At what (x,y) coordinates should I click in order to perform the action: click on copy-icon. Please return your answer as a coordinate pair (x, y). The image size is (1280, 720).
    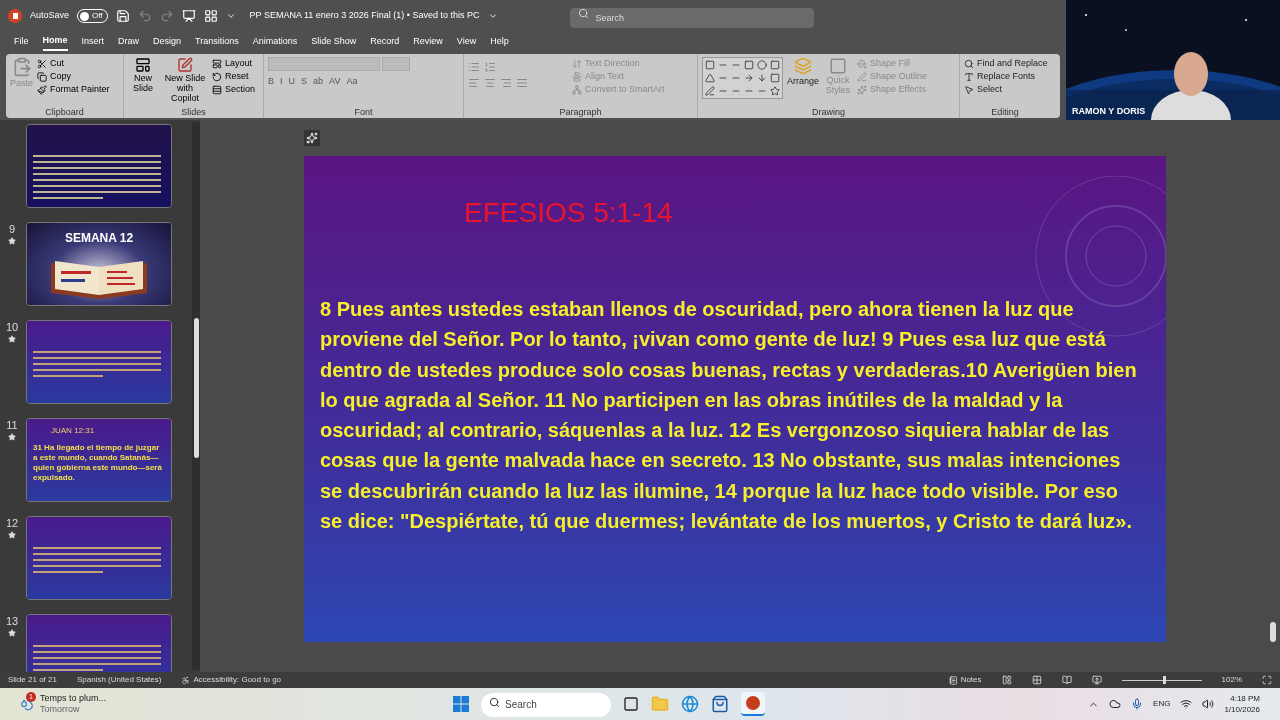
    Looking at the image, I should click on (42, 76).